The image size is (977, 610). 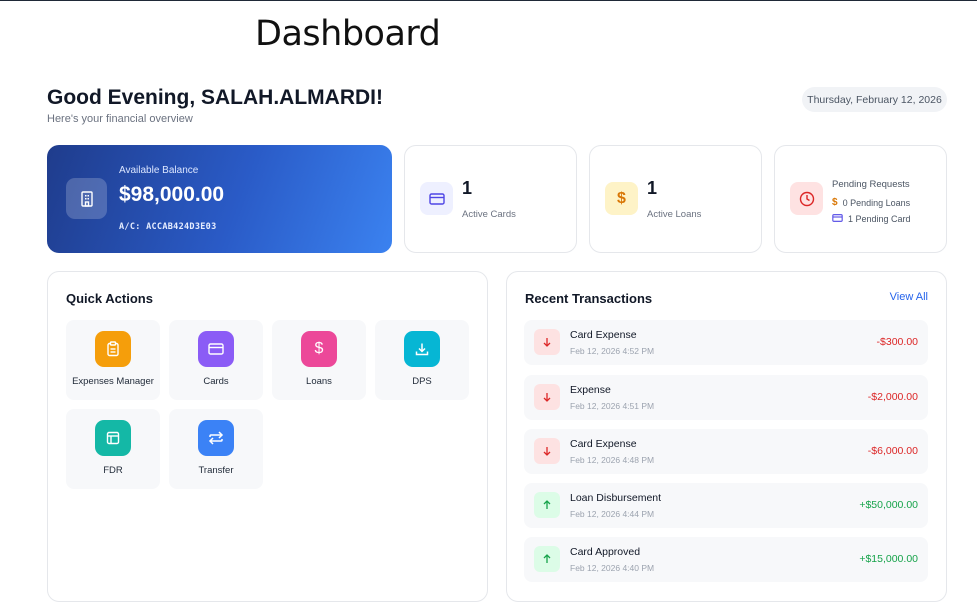 I want to click on quick-action-label: Cards, so click(x=216, y=381).